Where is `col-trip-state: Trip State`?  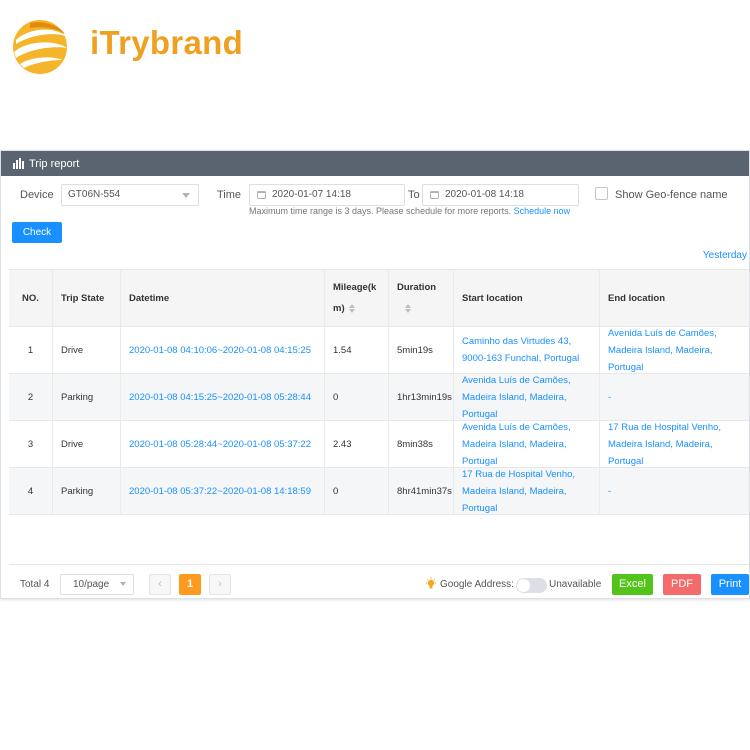
col-trip-state: Trip State is located at coordinates (87, 298).